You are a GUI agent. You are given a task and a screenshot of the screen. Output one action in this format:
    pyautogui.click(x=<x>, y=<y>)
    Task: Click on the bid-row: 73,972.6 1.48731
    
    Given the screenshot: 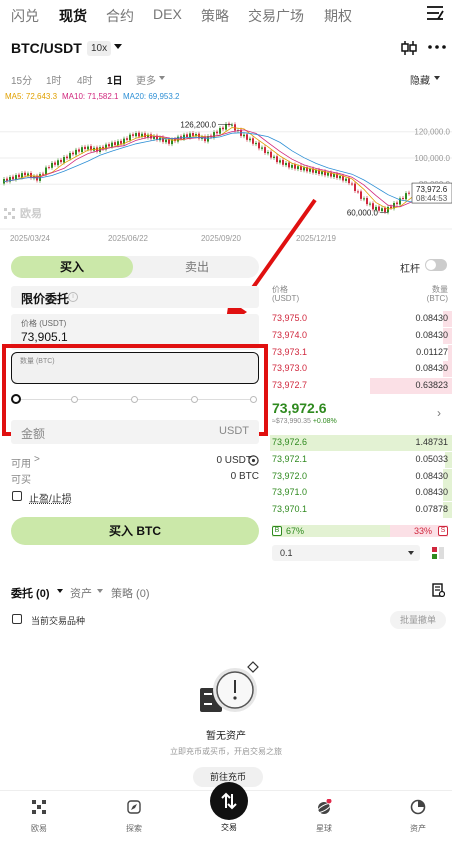 What is the action you would take?
    pyautogui.click(x=361, y=443)
    